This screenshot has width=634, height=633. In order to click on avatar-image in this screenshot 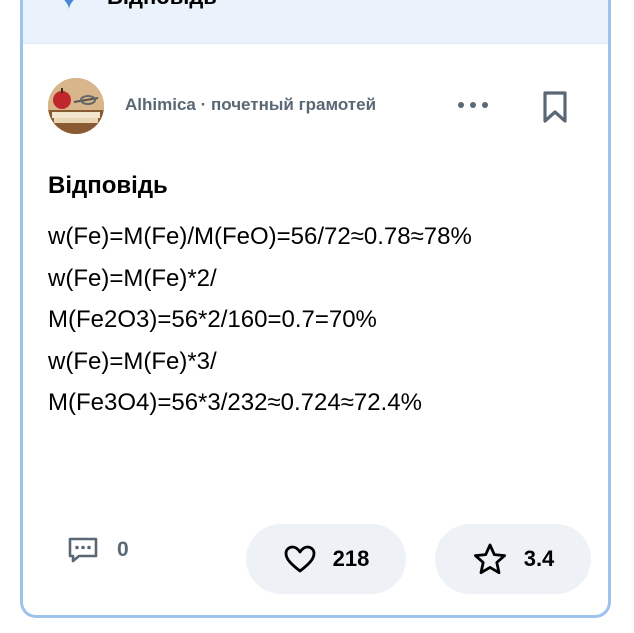, I will do `click(76, 106)`.